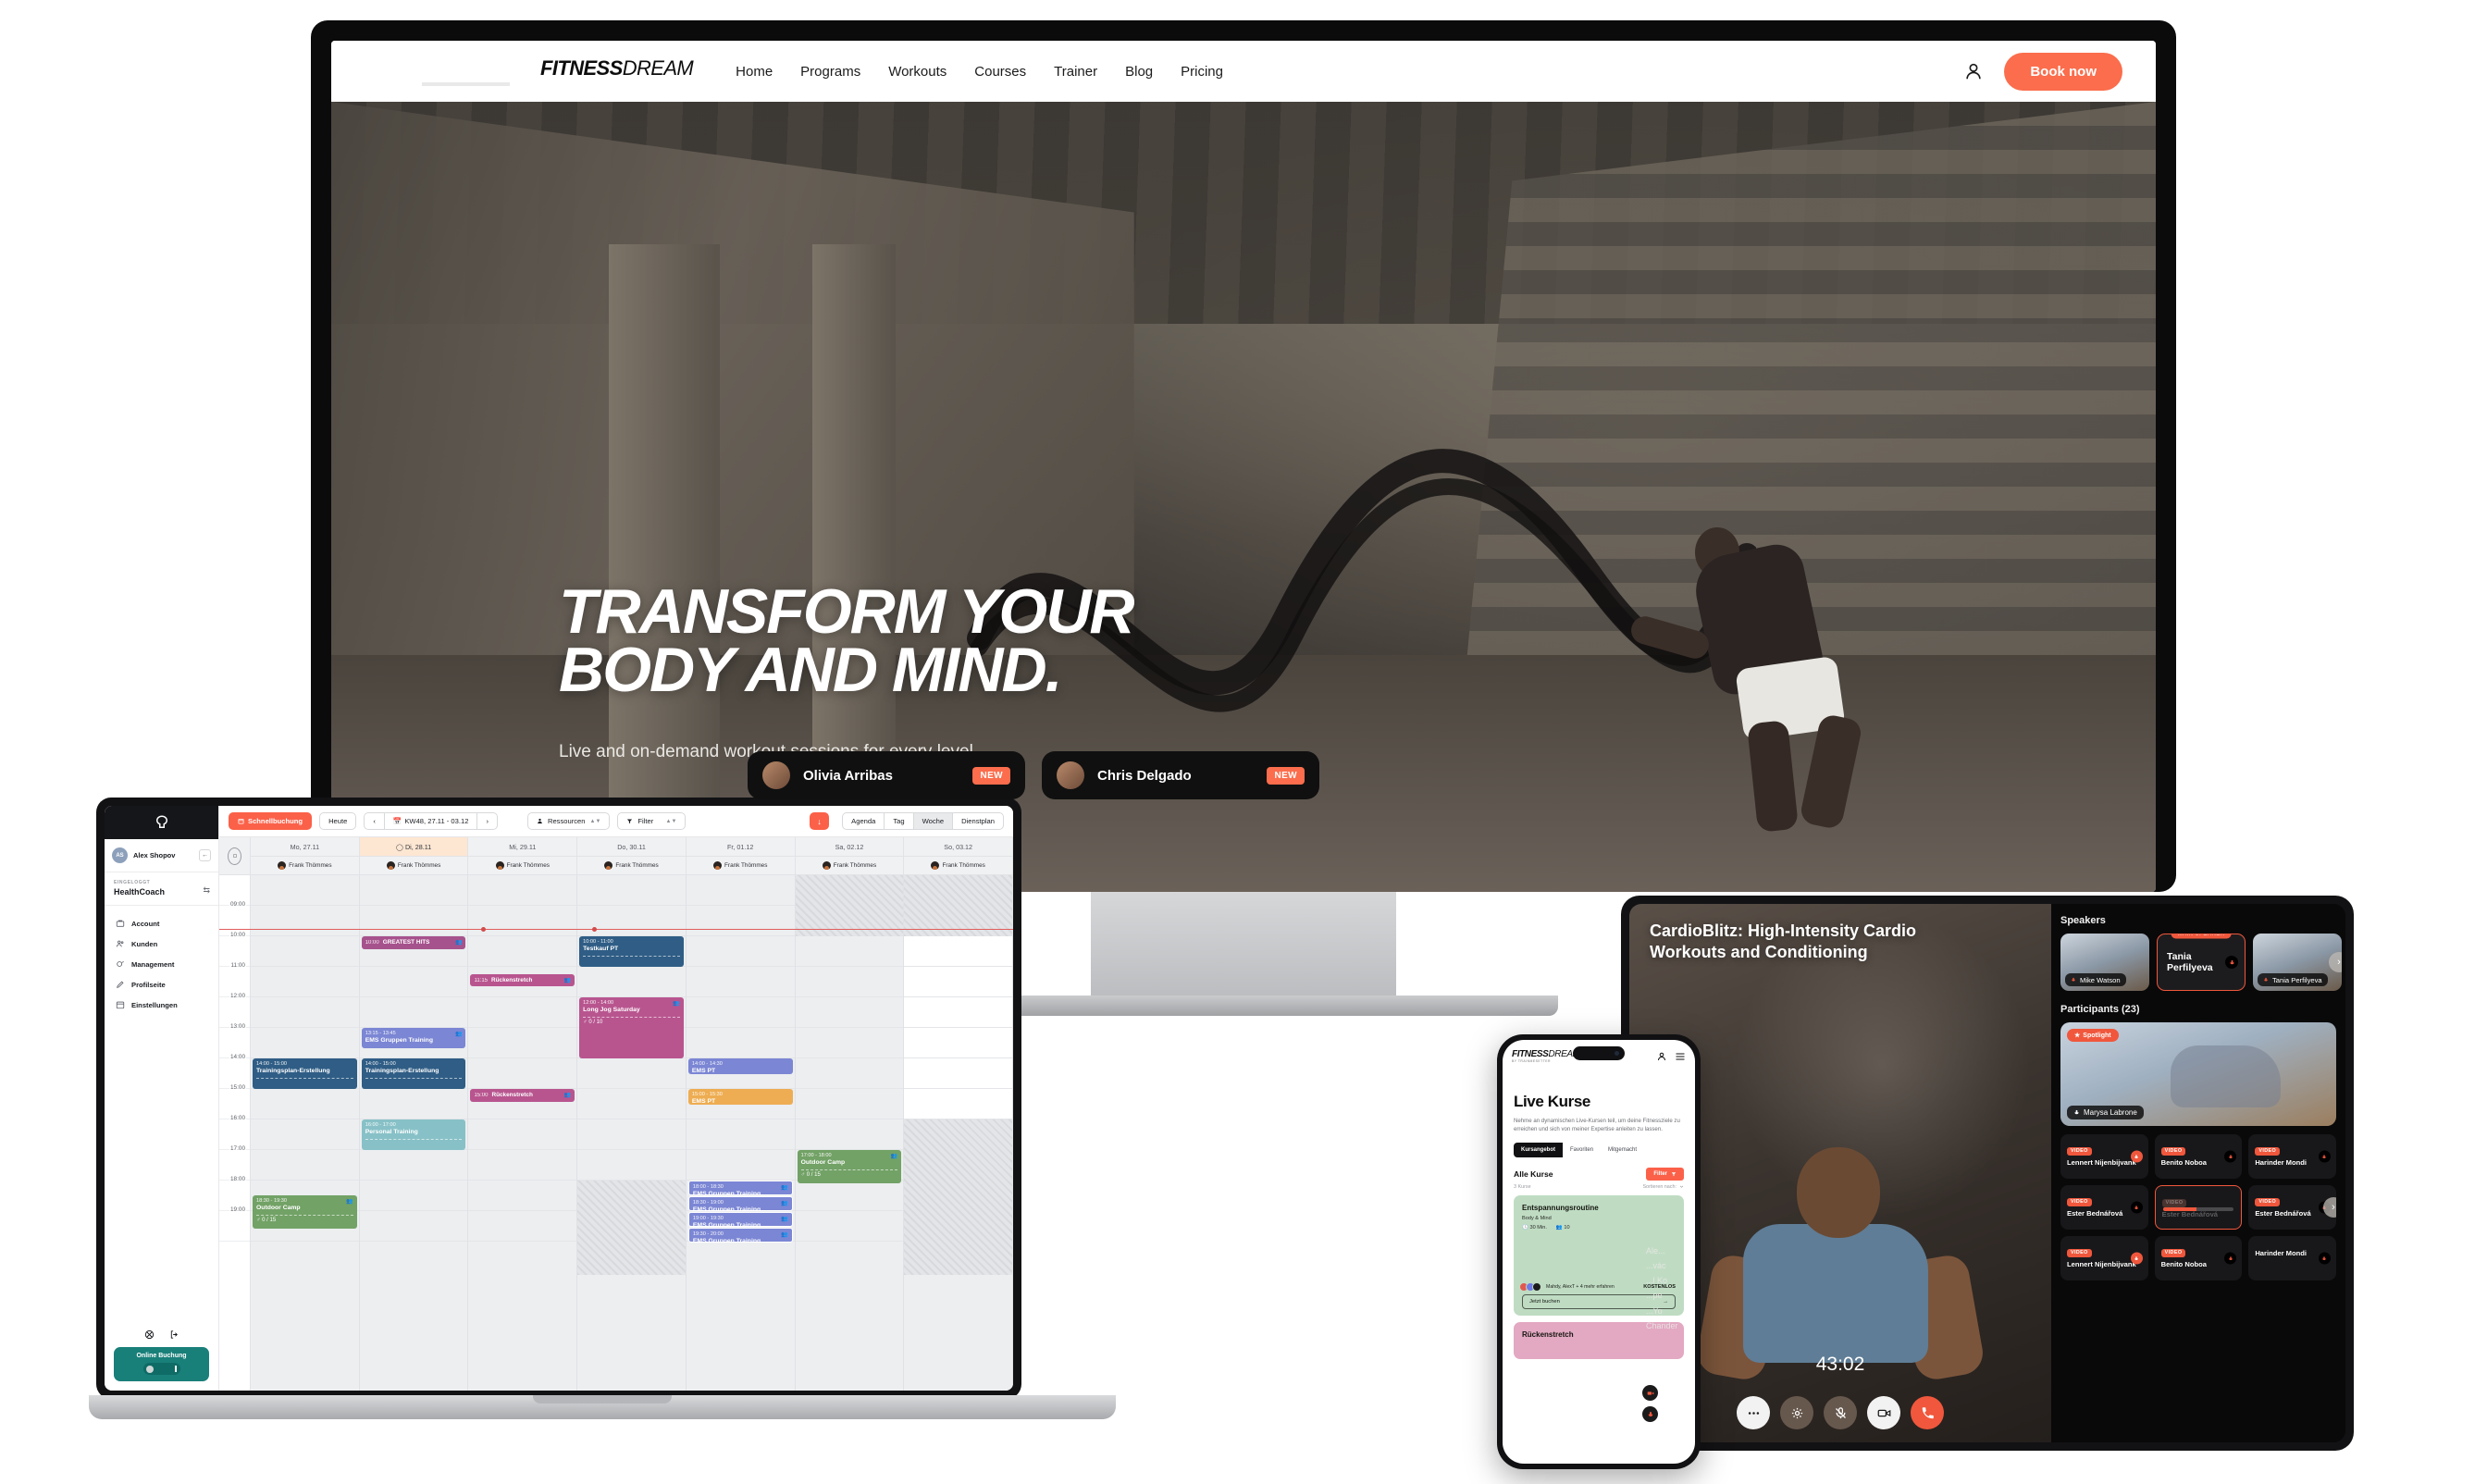 The height and width of the screenshot is (1484, 2487). What do you see at coordinates (161, 1369) in the screenshot?
I see `toggle-switch` at bounding box center [161, 1369].